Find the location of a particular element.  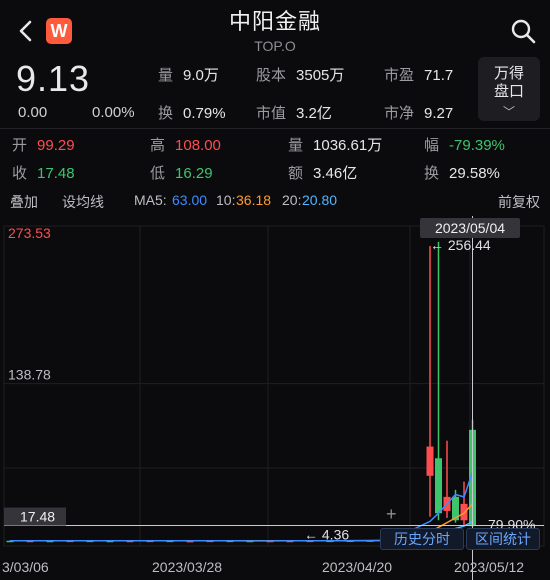

set-ma-button: 设均线 is located at coordinates (83, 202).